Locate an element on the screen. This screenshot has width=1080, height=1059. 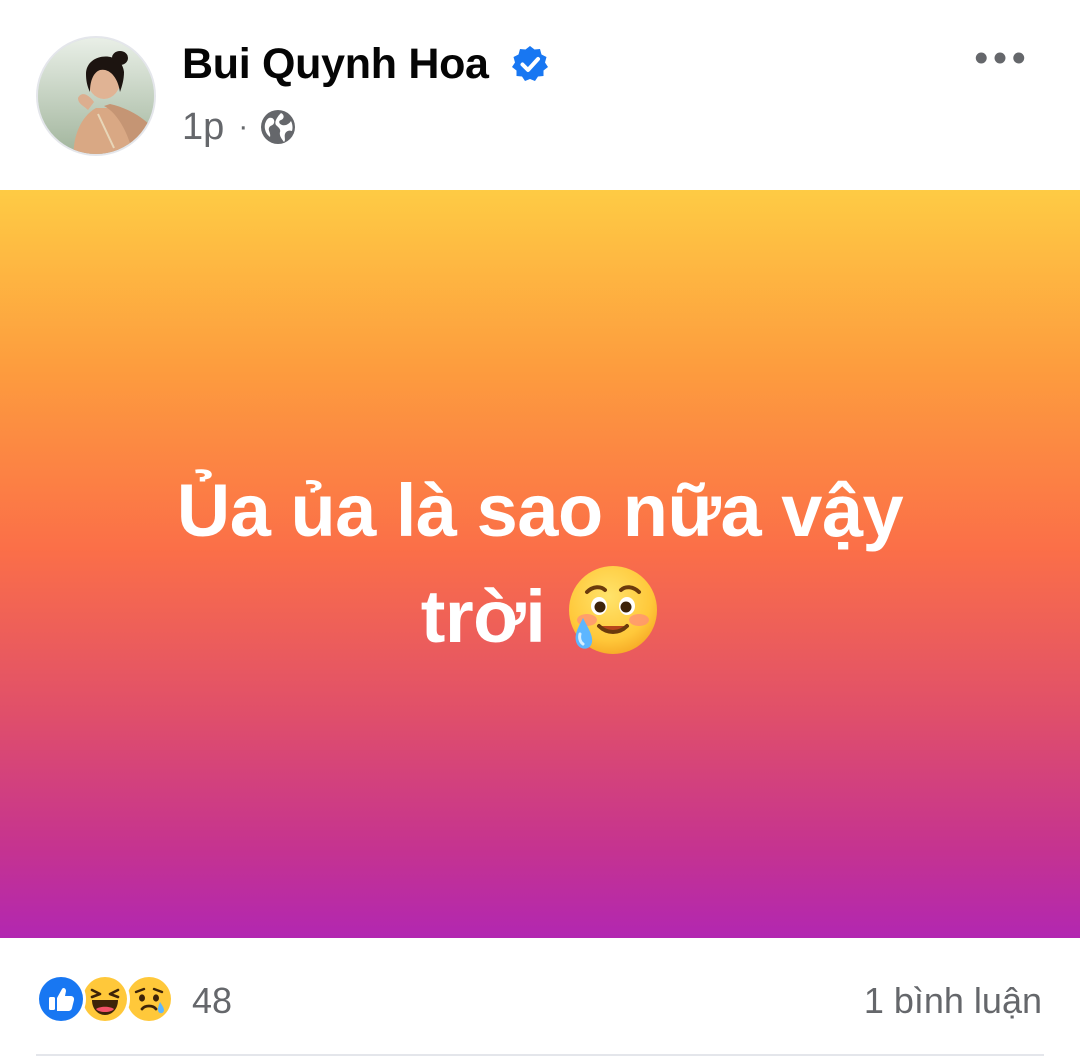
author-avatar is located at coordinates (96, 96).